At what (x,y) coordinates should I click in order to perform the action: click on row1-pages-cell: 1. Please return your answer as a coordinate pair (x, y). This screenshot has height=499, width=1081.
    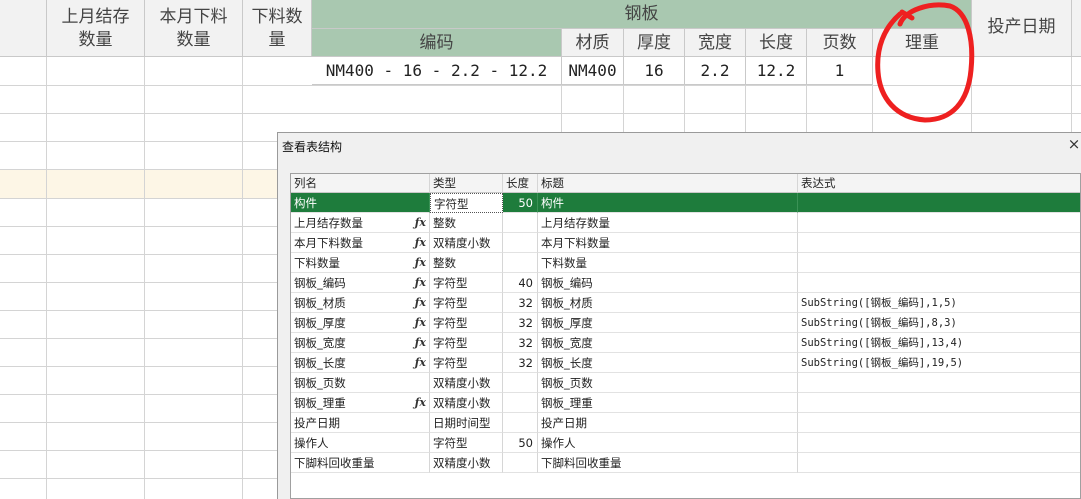
    Looking at the image, I should click on (840, 71).